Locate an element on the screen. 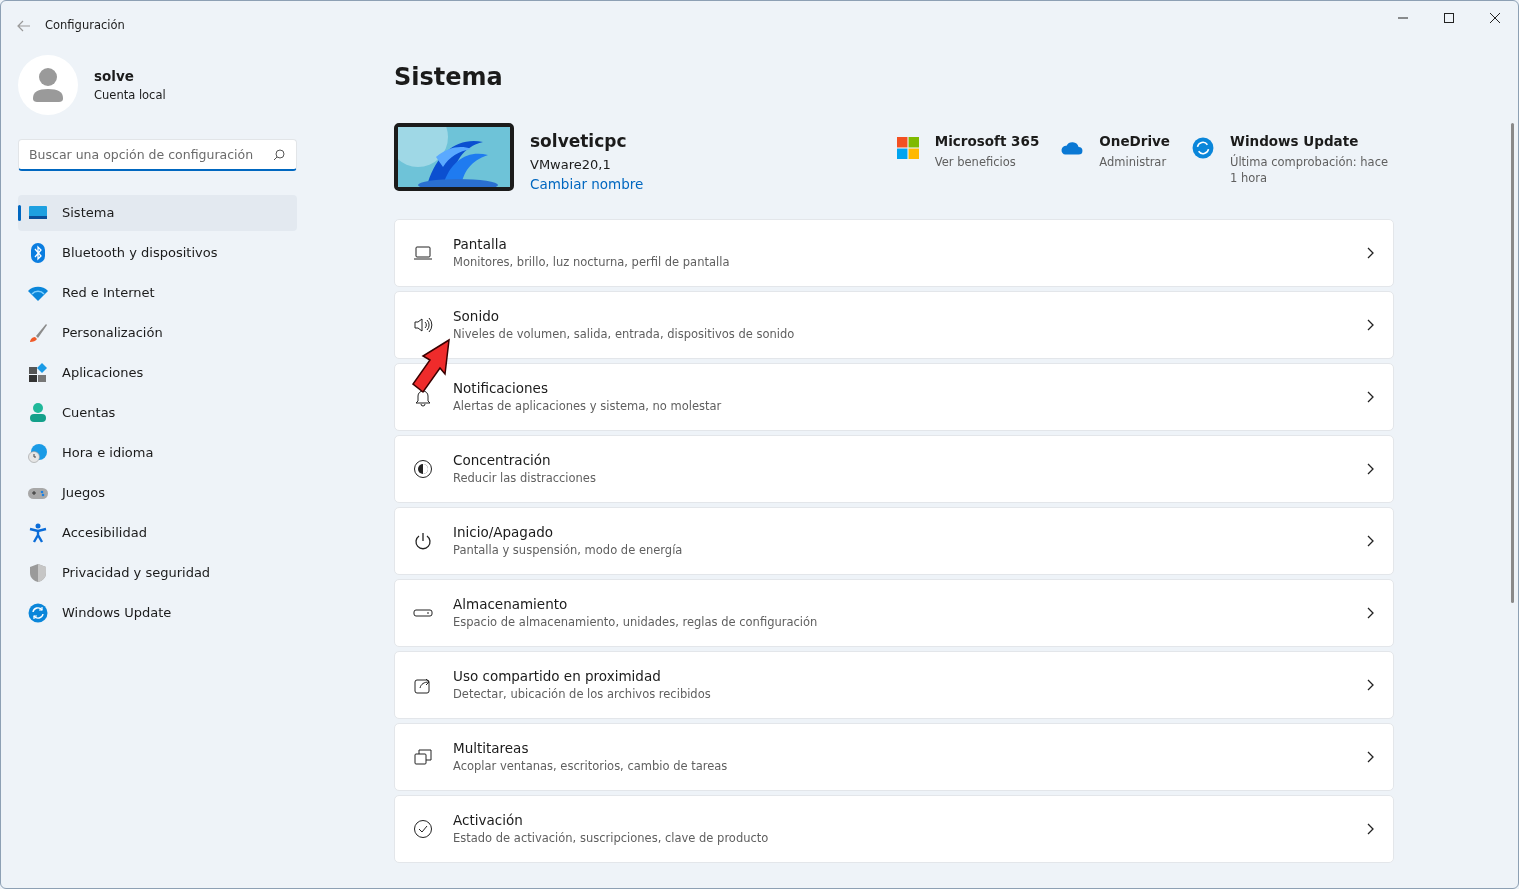 Image resolution: width=1519 pixels, height=889 pixels. settings-row: Inicio/Apagado Pantalla y suspensión, modo de energía is located at coordinates (894, 540).